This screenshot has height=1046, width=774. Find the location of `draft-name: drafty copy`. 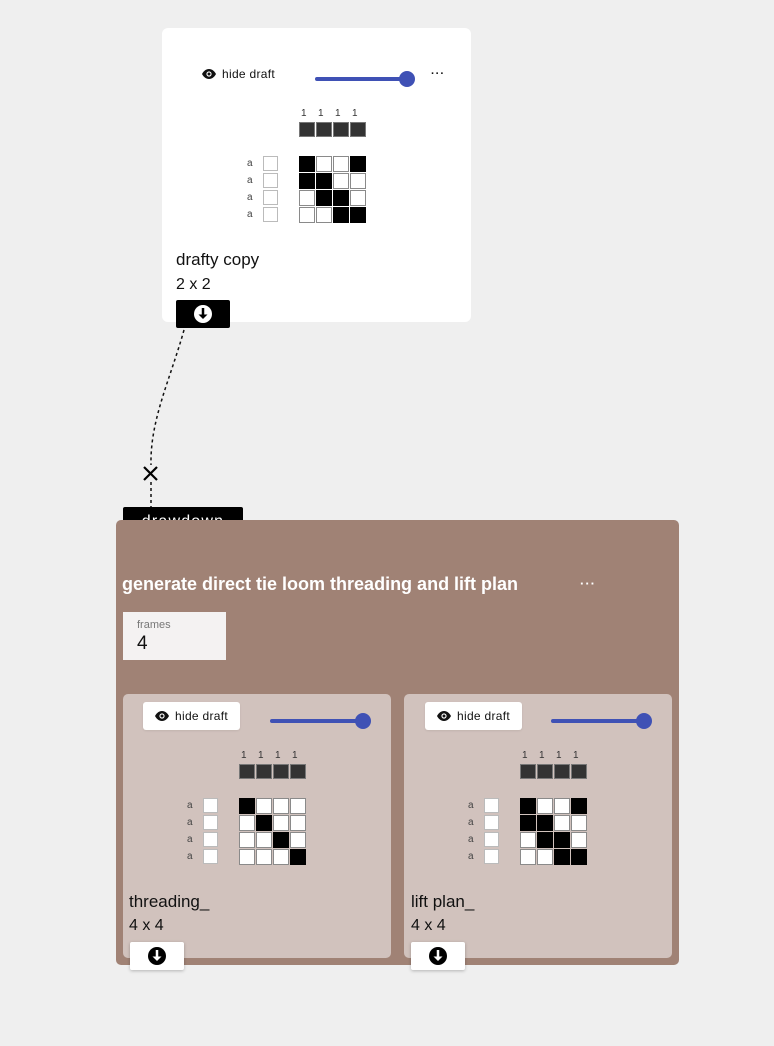

draft-name: drafty copy is located at coordinates (218, 259).